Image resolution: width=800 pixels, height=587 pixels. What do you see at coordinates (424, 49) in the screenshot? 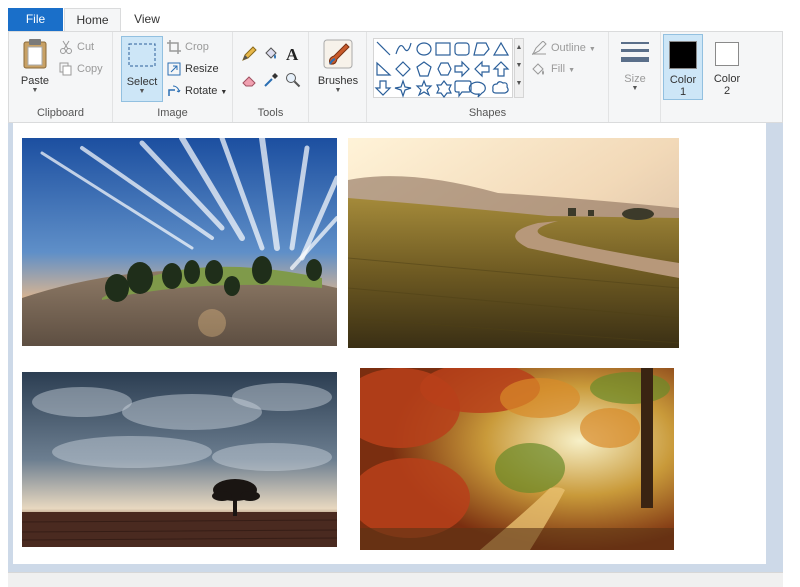
I see `oval-shape-icon` at bounding box center [424, 49].